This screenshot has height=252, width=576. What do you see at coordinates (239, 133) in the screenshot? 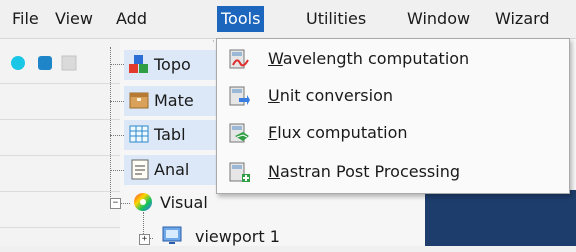
I see `flux-computation-icon` at bounding box center [239, 133].